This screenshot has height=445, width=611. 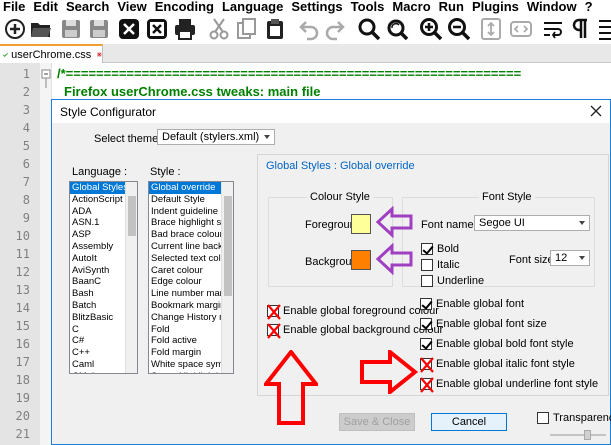 What do you see at coordinates (394, 259) in the screenshot?
I see `purple-arrow-background-icon` at bounding box center [394, 259].